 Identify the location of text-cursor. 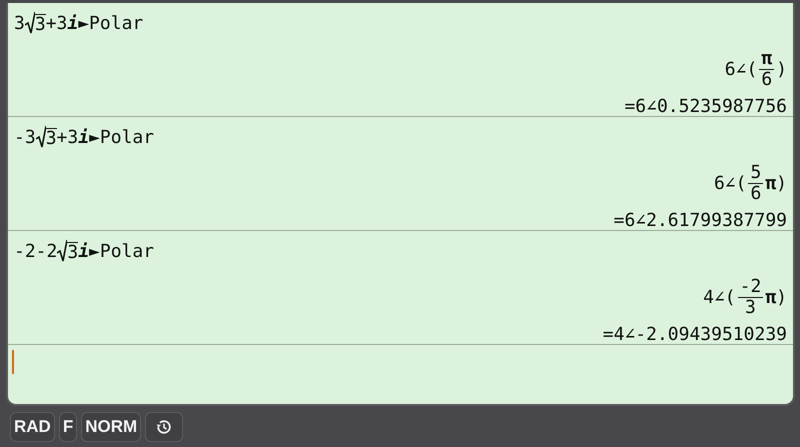
(13, 362).